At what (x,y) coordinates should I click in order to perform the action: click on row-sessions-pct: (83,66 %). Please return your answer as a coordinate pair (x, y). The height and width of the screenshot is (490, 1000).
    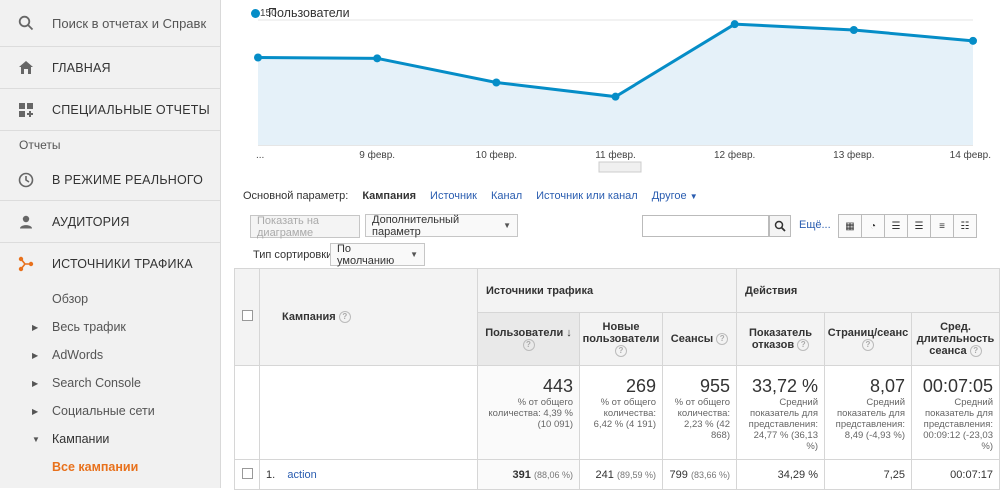
    Looking at the image, I should click on (710, 474).